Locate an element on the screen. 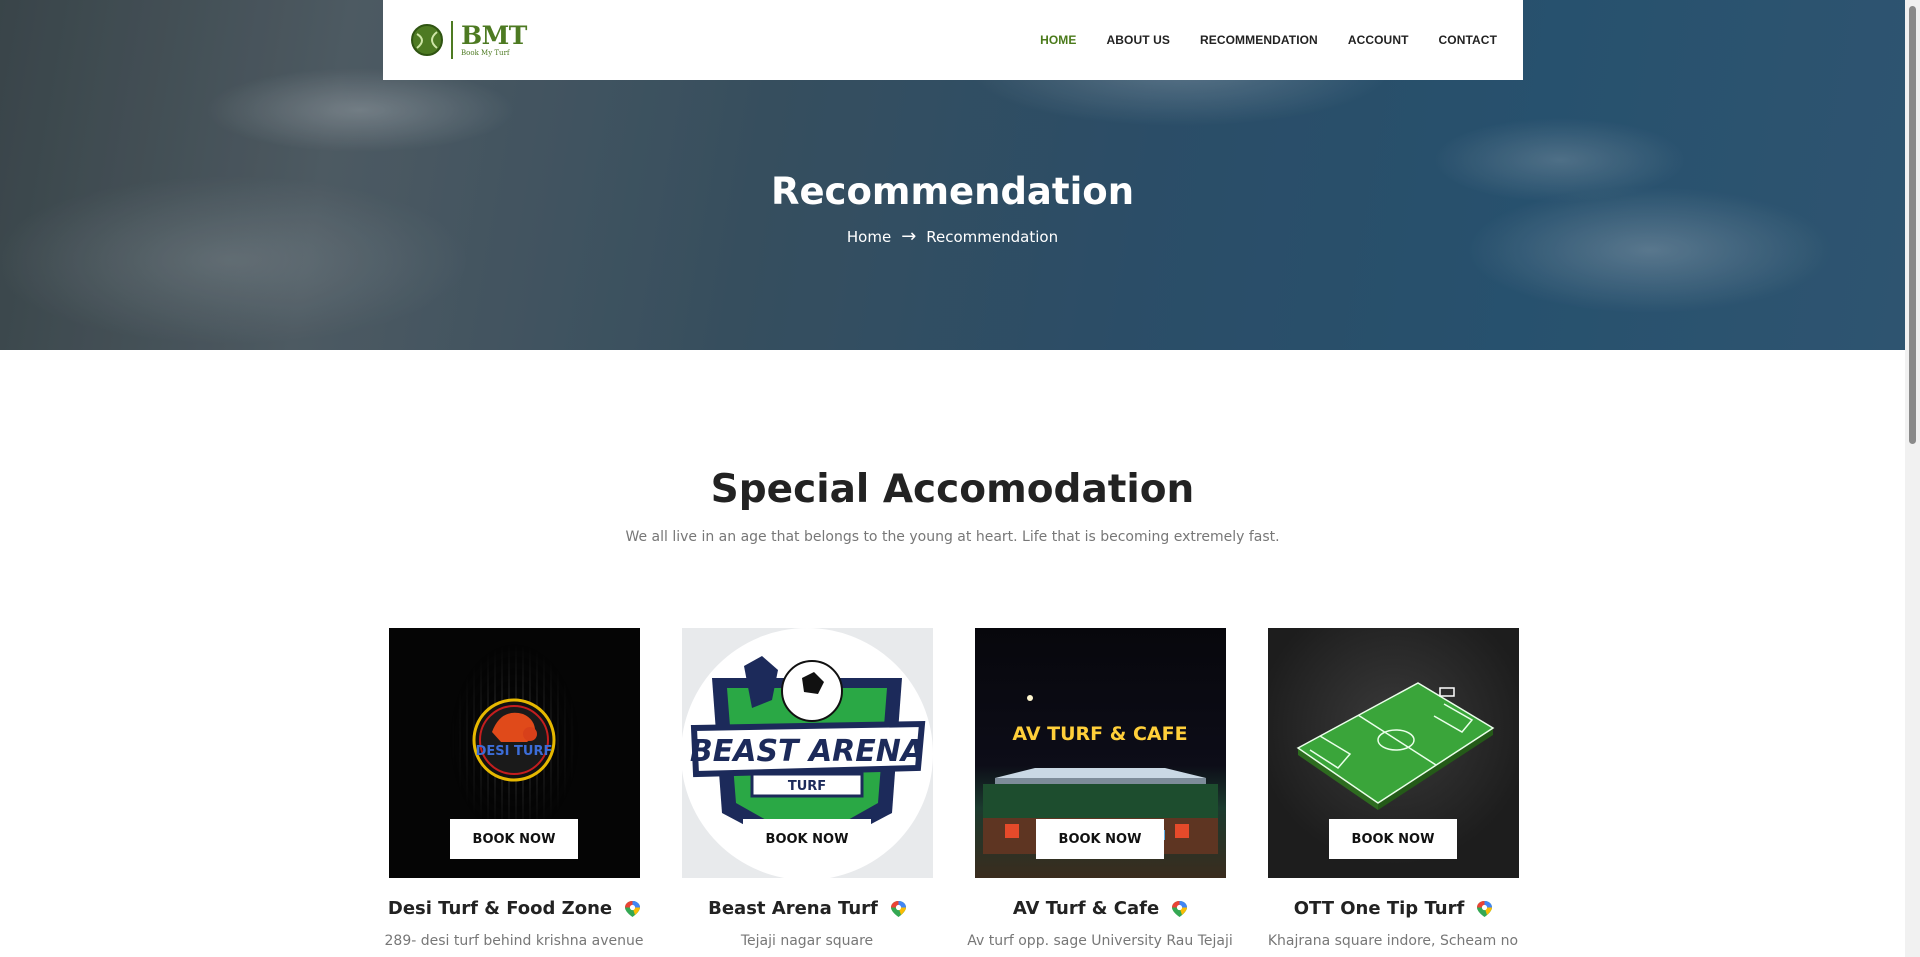 The image size is (1920, 957). page-scrollbar is located at coordinates (1912, 478).